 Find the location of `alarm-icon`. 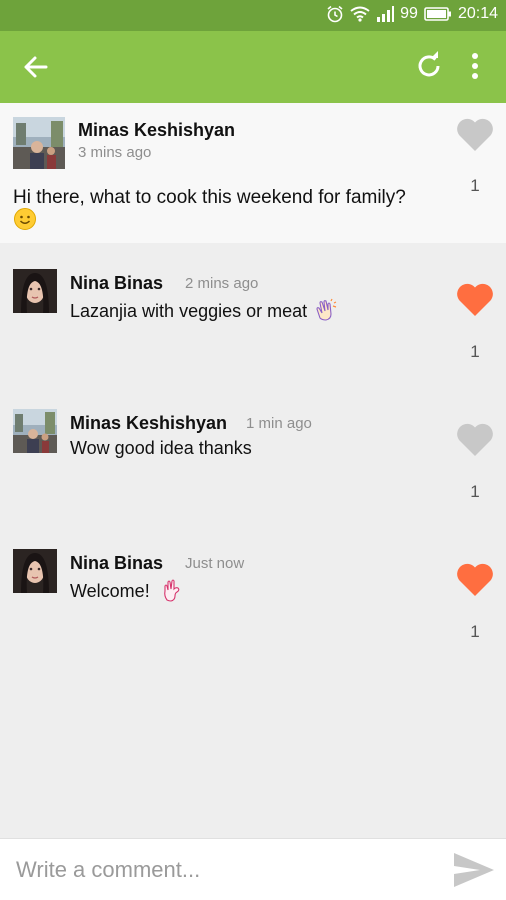

alarm-icon is located at coordinates (335, 14).